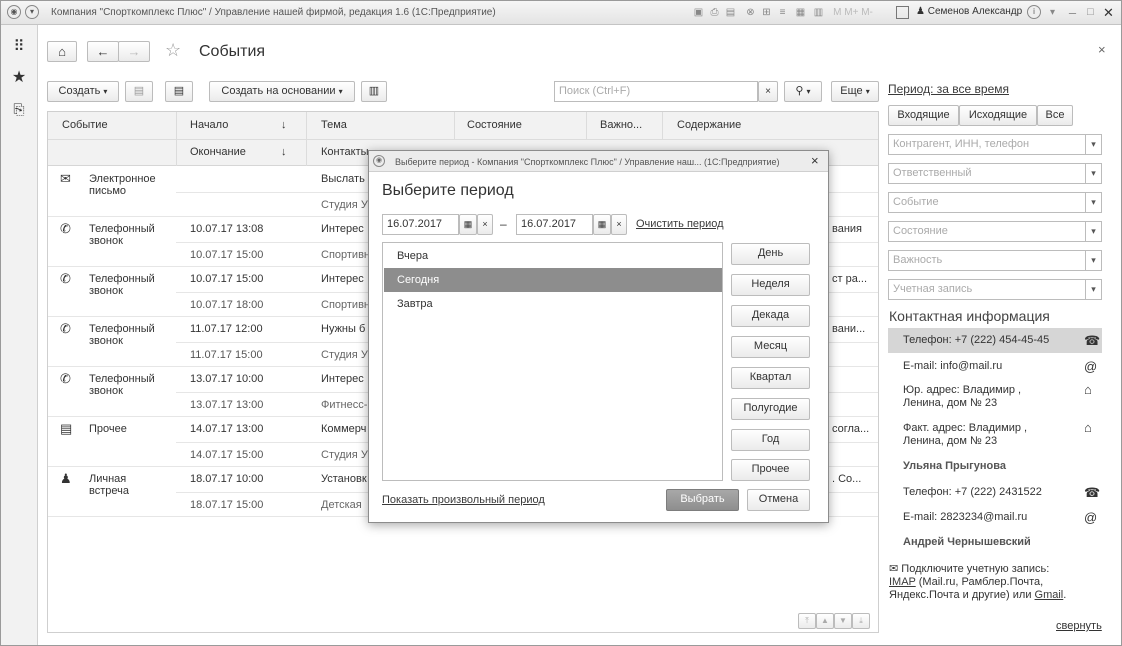 The height and width of the screenshot is (646, 1122). What do you see at coordinates (987, 289) in the screenshot?
I see `account-filter: Учетная запись` at bounding box center [987, 289].